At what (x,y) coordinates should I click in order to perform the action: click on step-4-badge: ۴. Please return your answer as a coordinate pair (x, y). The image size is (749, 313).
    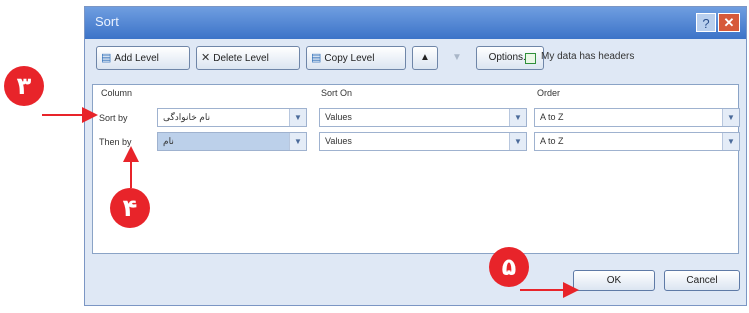
    Looking at the image, I should click on (130, 208).